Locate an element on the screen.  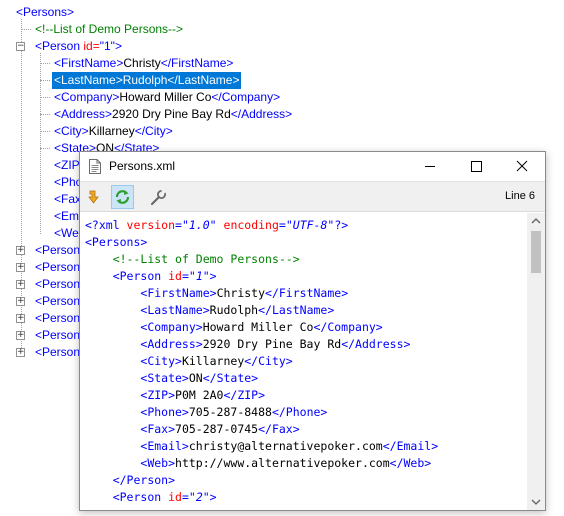
tree-node-close-tag: </FirstName> is located at coordinates (197, 63).